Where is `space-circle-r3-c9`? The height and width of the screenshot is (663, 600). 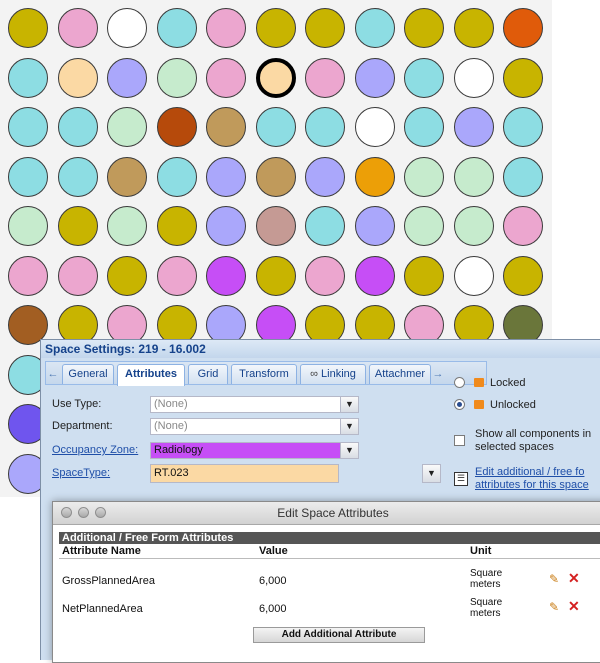
space-circle-r3-c9 is located at coordinates (424, 127).